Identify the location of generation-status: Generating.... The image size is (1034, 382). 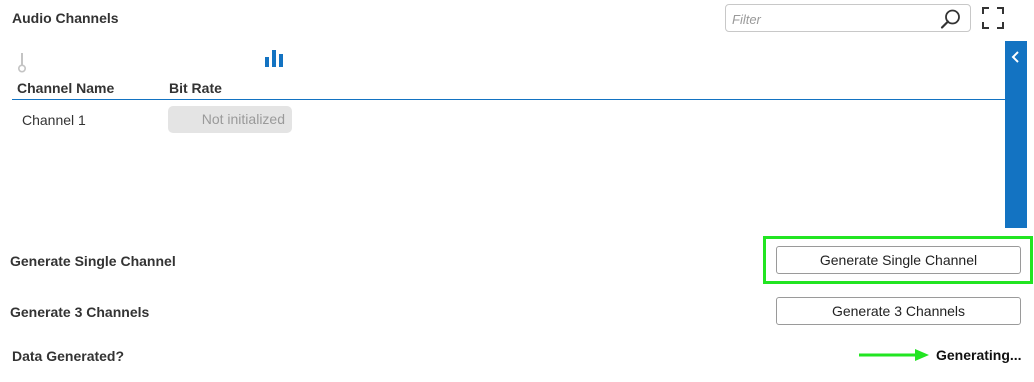
(979, 355).